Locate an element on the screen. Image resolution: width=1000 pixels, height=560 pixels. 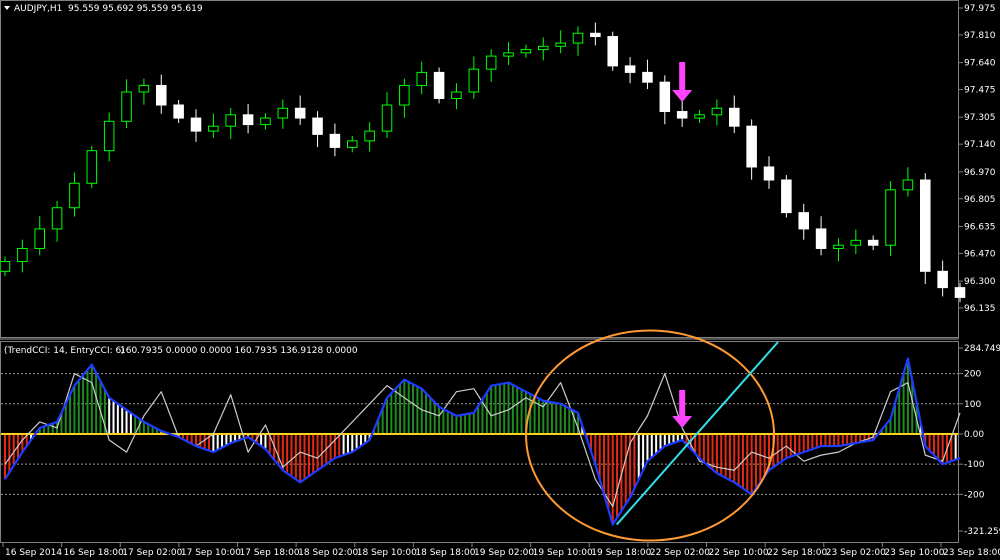
time-tick-label: 22 Sep 18:00 is located at coordinates (797, 553).